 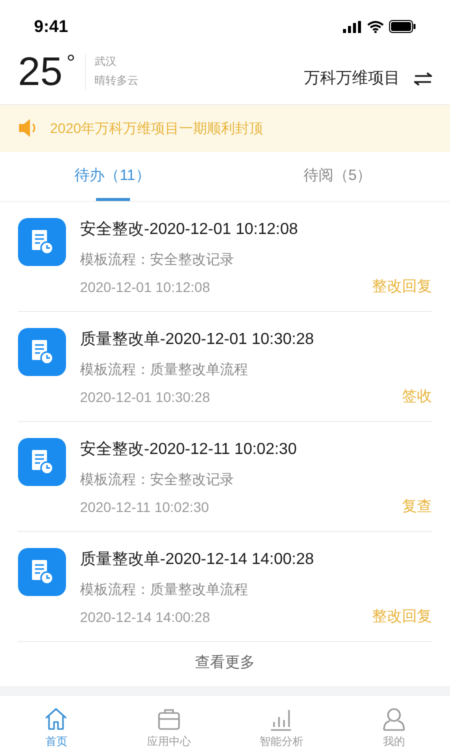 What do you see at coordinates (393, 719) in the screenshot?
I see `person-icon` at bounding box center [393, 719].